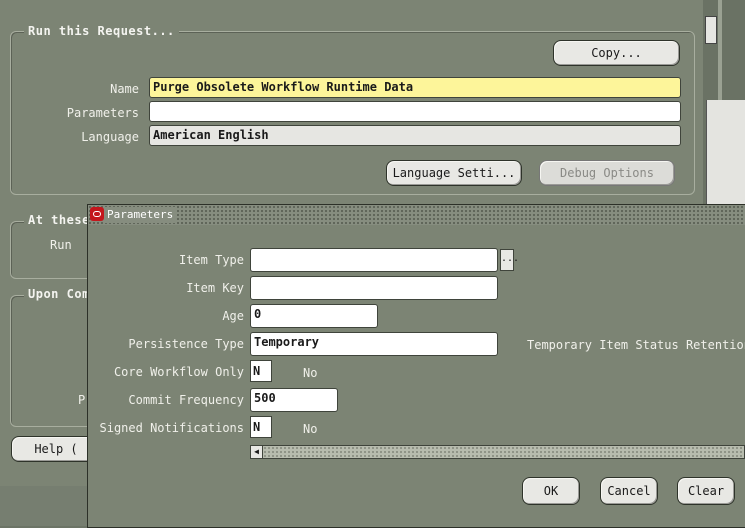  Describe the element at coordinates (725, 159) in the screenshot. I see `background-window-panel` at that location.